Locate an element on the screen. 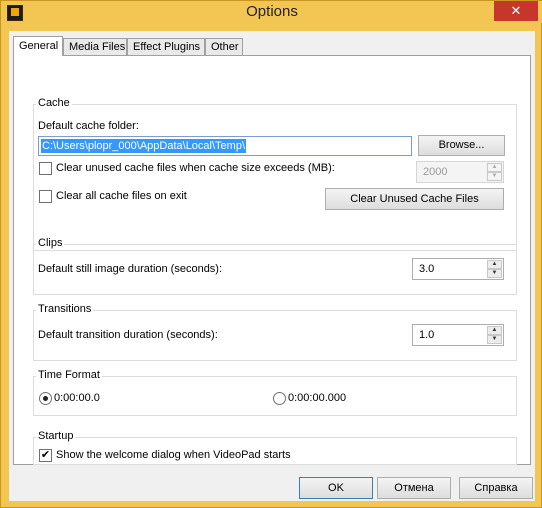  close-icon: ✕ is located at coordinates (516, 10).